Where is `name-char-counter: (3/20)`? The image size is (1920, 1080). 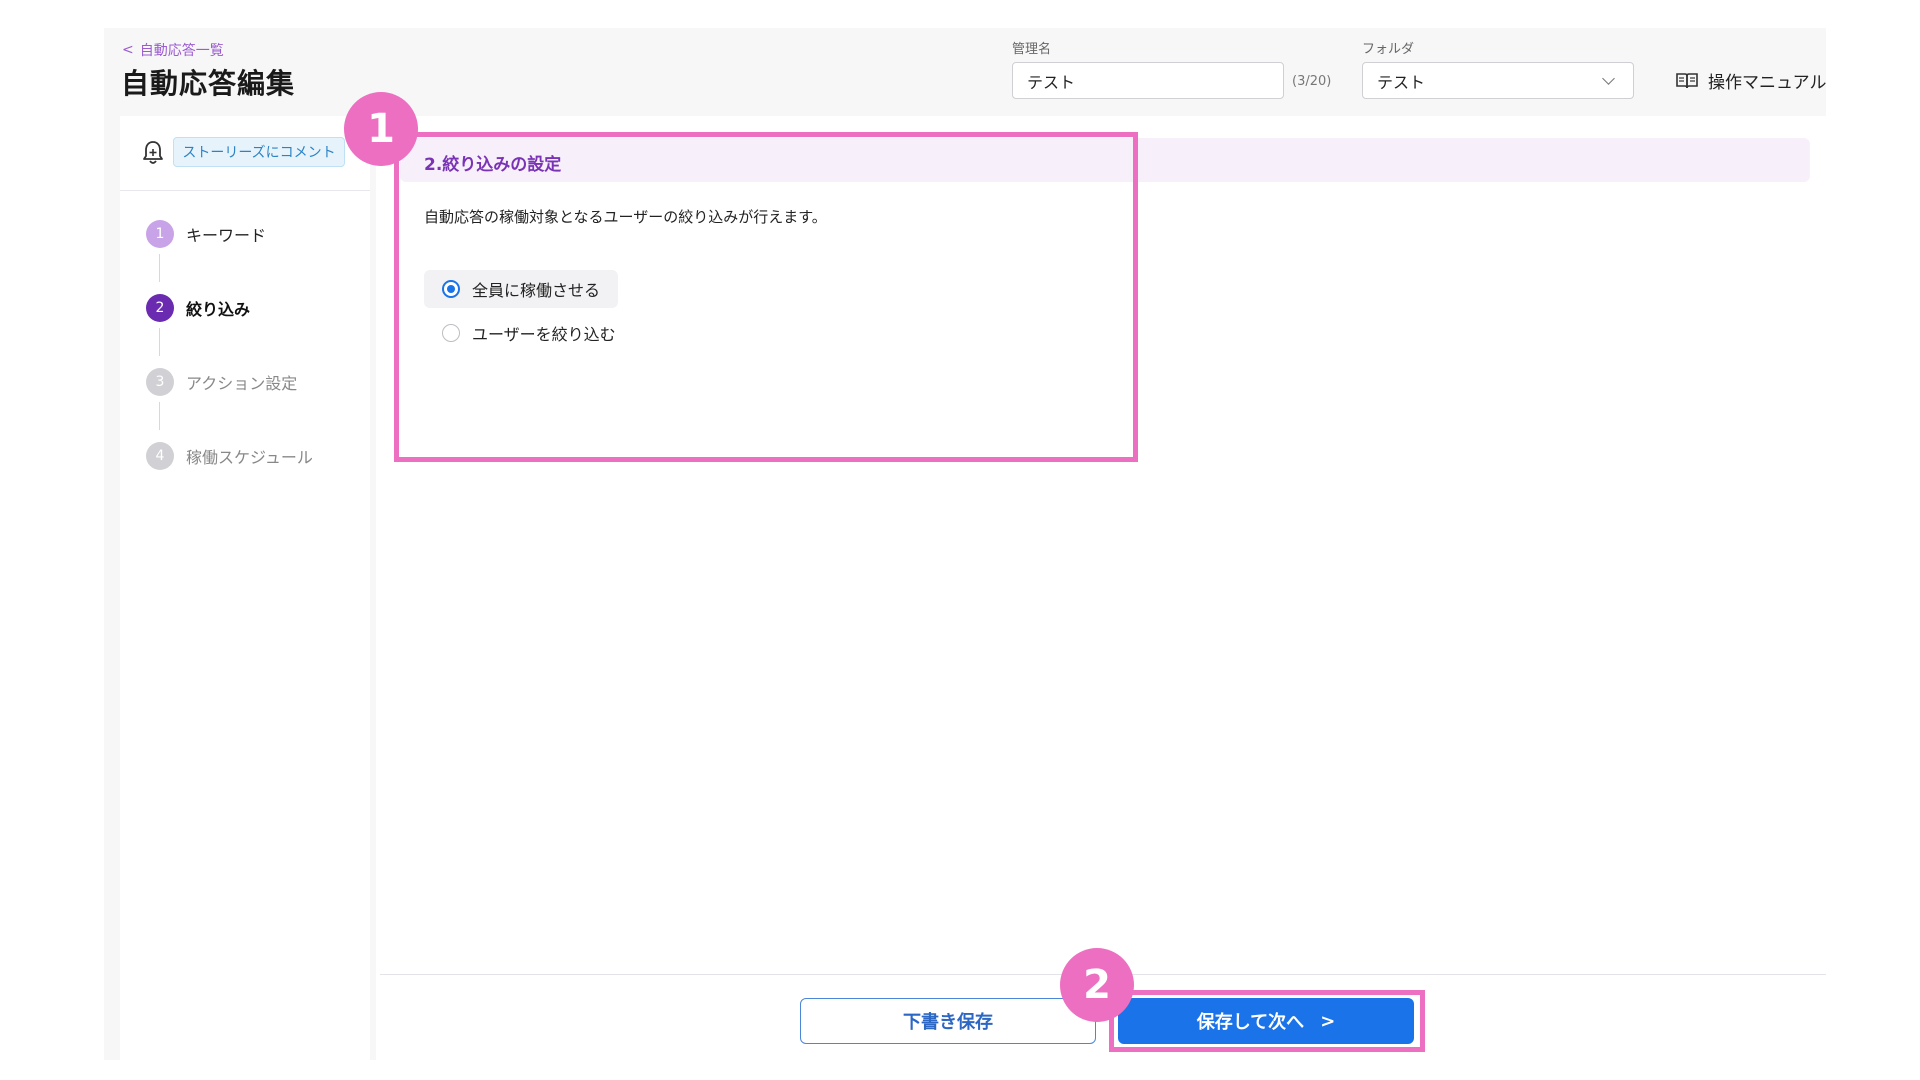 name-char-counter: (3/20) is located at coordinates (1312, 81).